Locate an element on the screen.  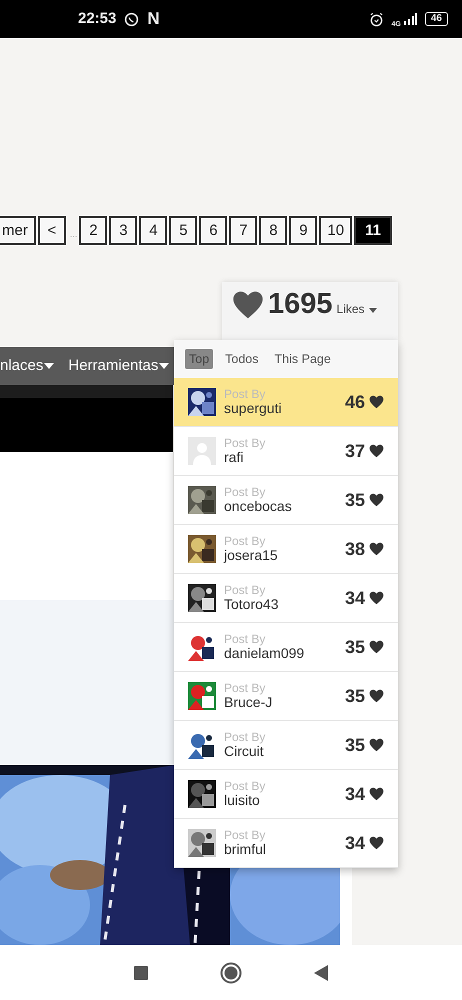
back-icon is located at coordinates (321, 972).